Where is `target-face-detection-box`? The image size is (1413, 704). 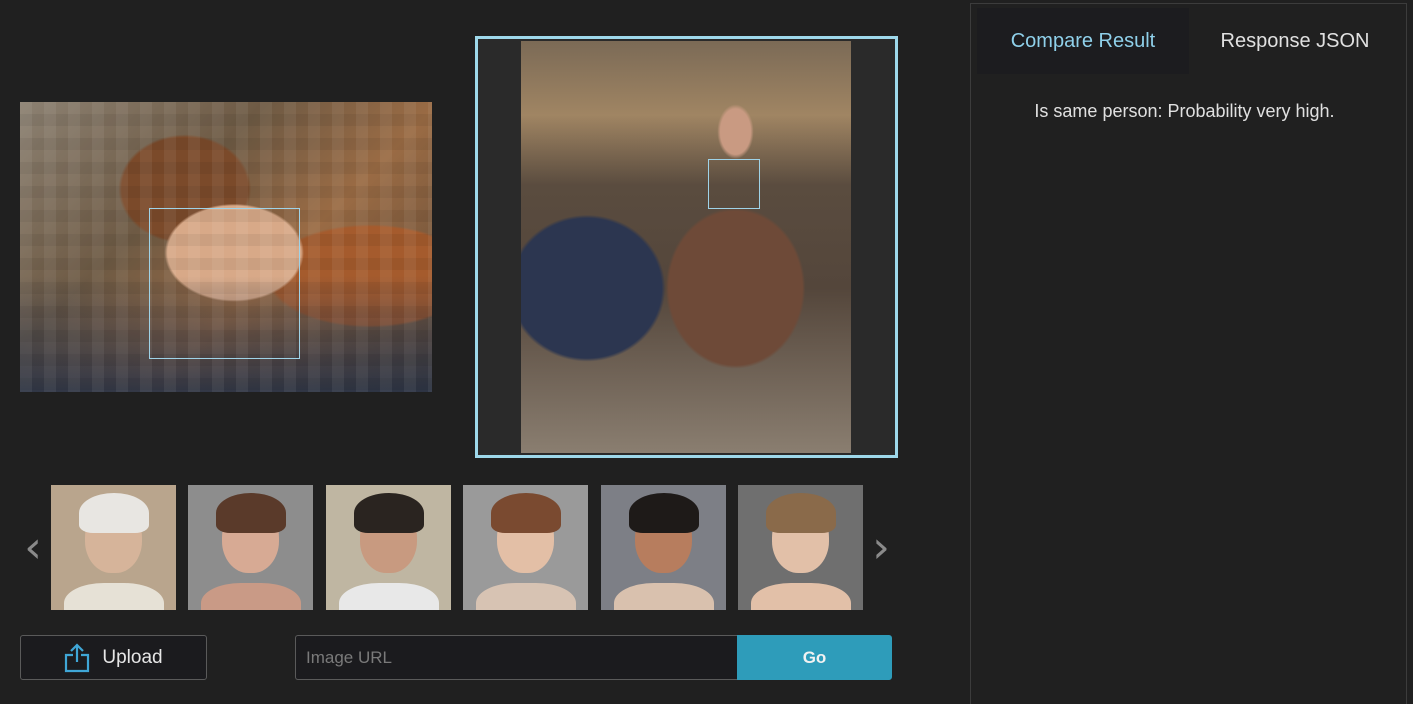
target-face-detection-box is located at coordinates (734, 184).